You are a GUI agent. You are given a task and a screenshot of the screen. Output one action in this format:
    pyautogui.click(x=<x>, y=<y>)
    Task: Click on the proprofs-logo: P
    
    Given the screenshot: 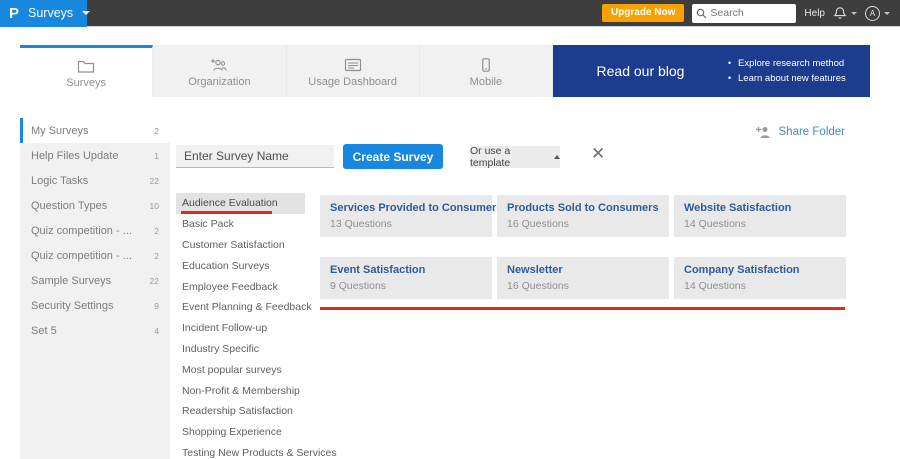 What is the action you would take?
    pyautogui.click(x=14, y=13)
    